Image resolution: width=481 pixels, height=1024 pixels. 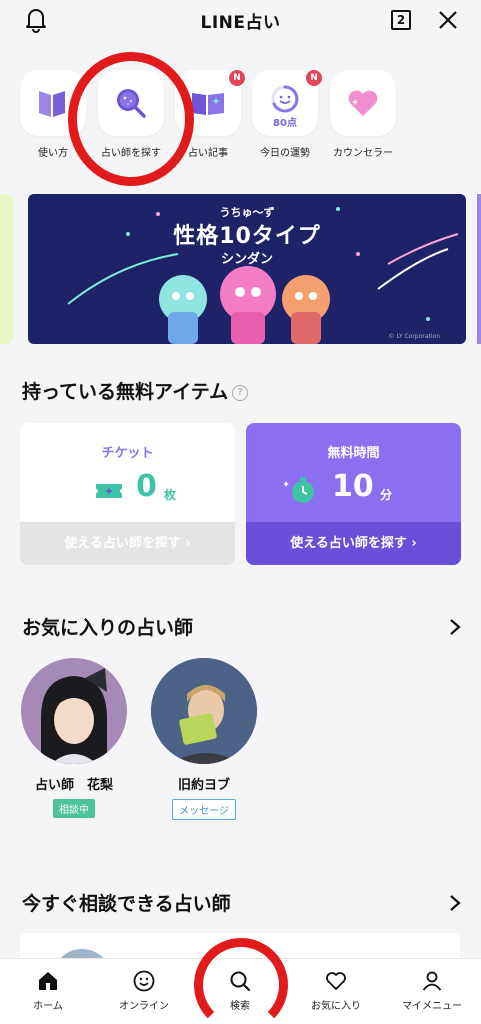 What do you see at coordinates (144, 981) in the screenshot?
I see `smile-icon` at bounding box center [144, 981].